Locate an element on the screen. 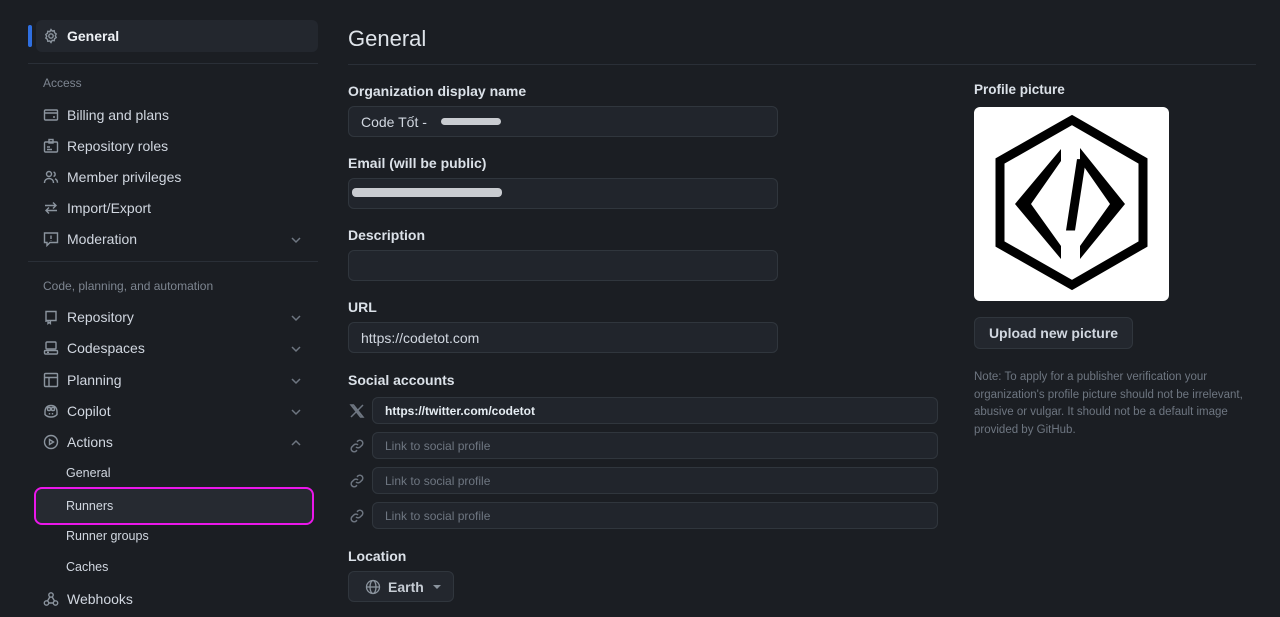  sidebar-subitem-label: Runners is located at coordinates (90, 506).